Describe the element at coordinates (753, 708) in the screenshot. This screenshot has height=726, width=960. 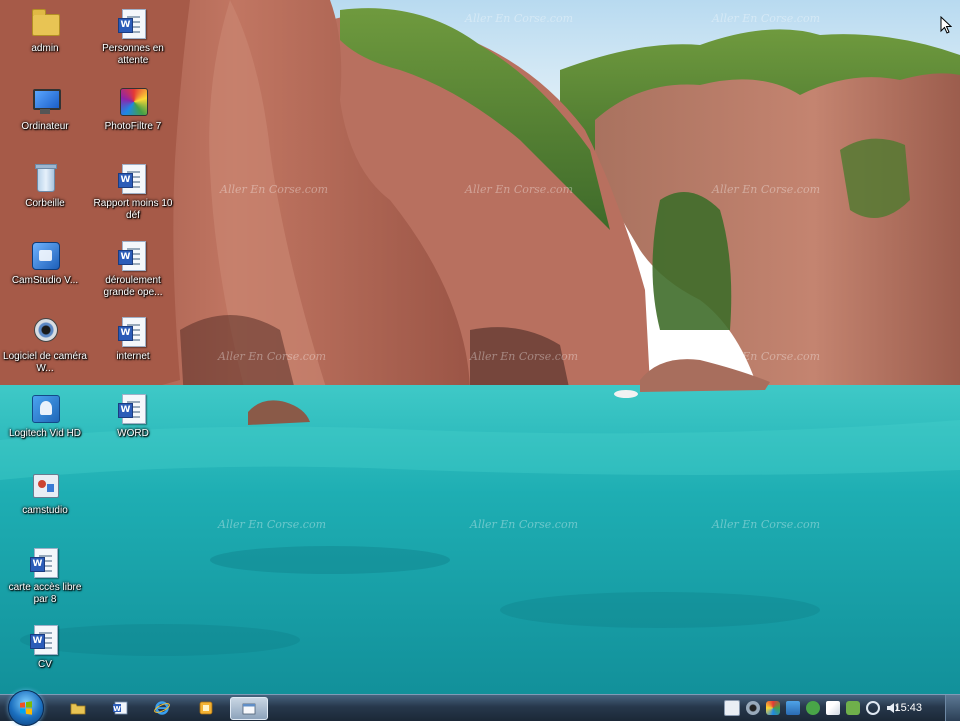
I see `tray-webcam-icon` at that location.